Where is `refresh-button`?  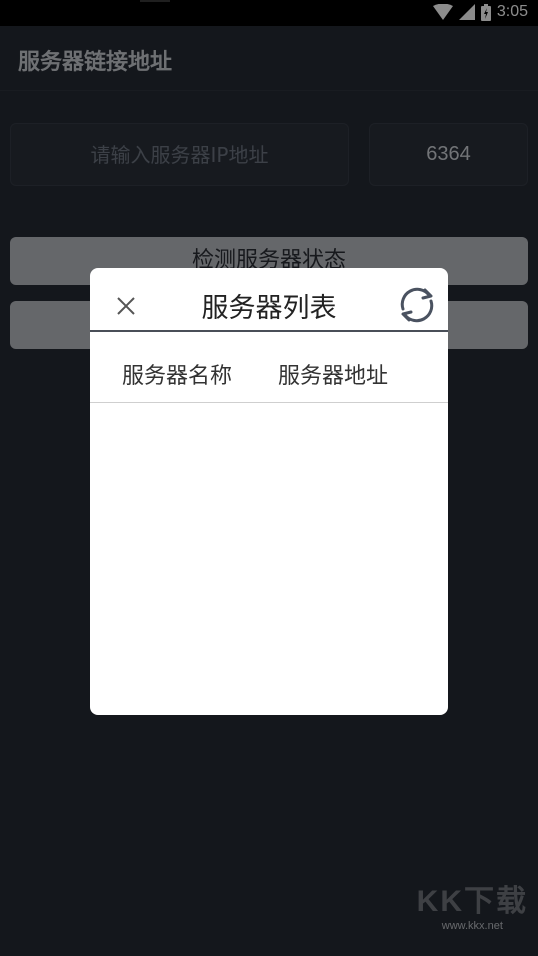
refresh-button is located at coordinates (417, 305).